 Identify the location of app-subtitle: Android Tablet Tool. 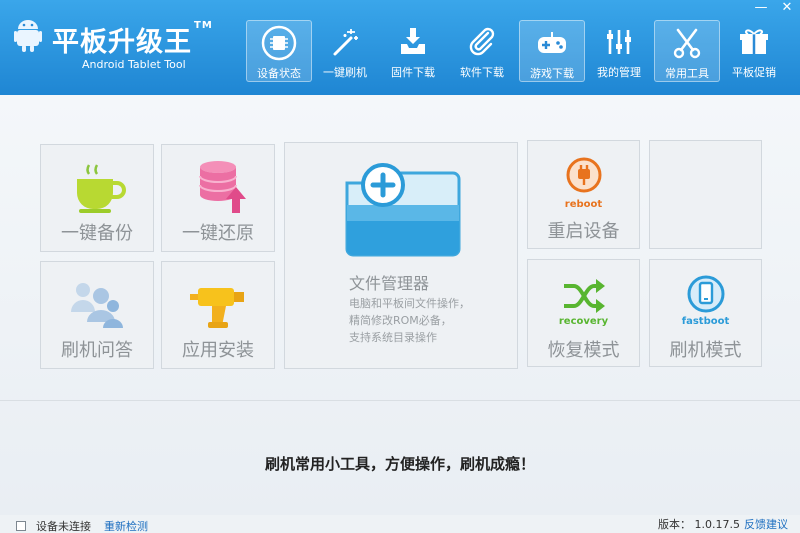
(134, 64).